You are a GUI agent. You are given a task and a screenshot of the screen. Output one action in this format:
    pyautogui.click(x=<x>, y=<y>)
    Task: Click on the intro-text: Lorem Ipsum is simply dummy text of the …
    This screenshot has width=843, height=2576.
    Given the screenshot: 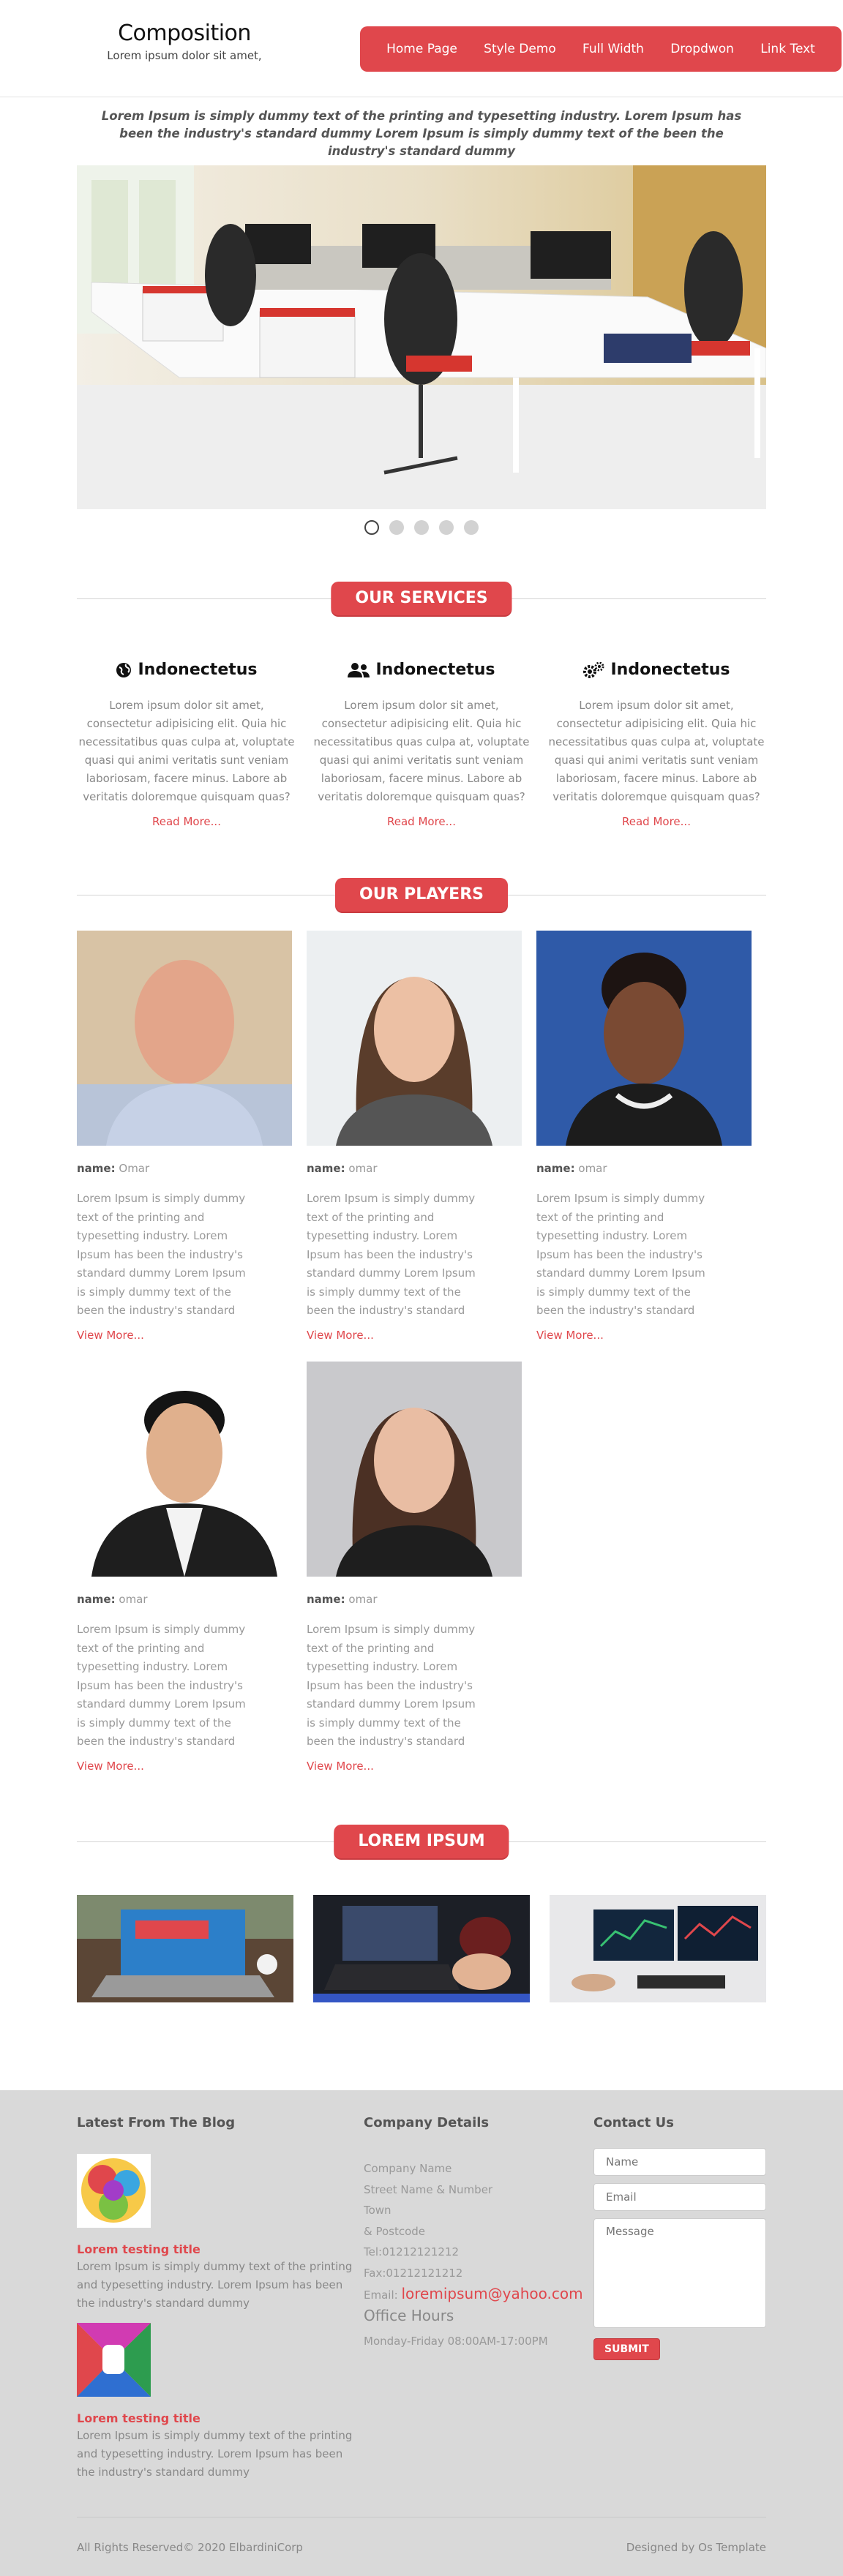 What is the action you would take?
    pyautogui.click(x=421, y=133)
    